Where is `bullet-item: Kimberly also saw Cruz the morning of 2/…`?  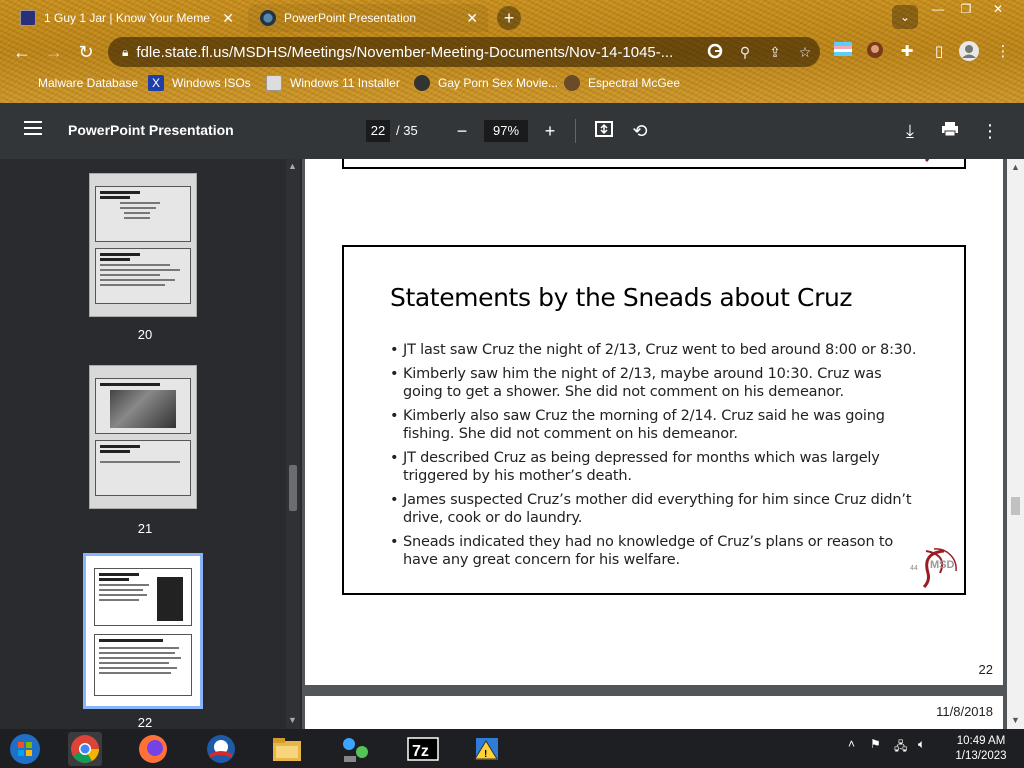 bullet-item: Kimberly also saw Cruz the morning of 2/… is located at coordinates (655, 425).